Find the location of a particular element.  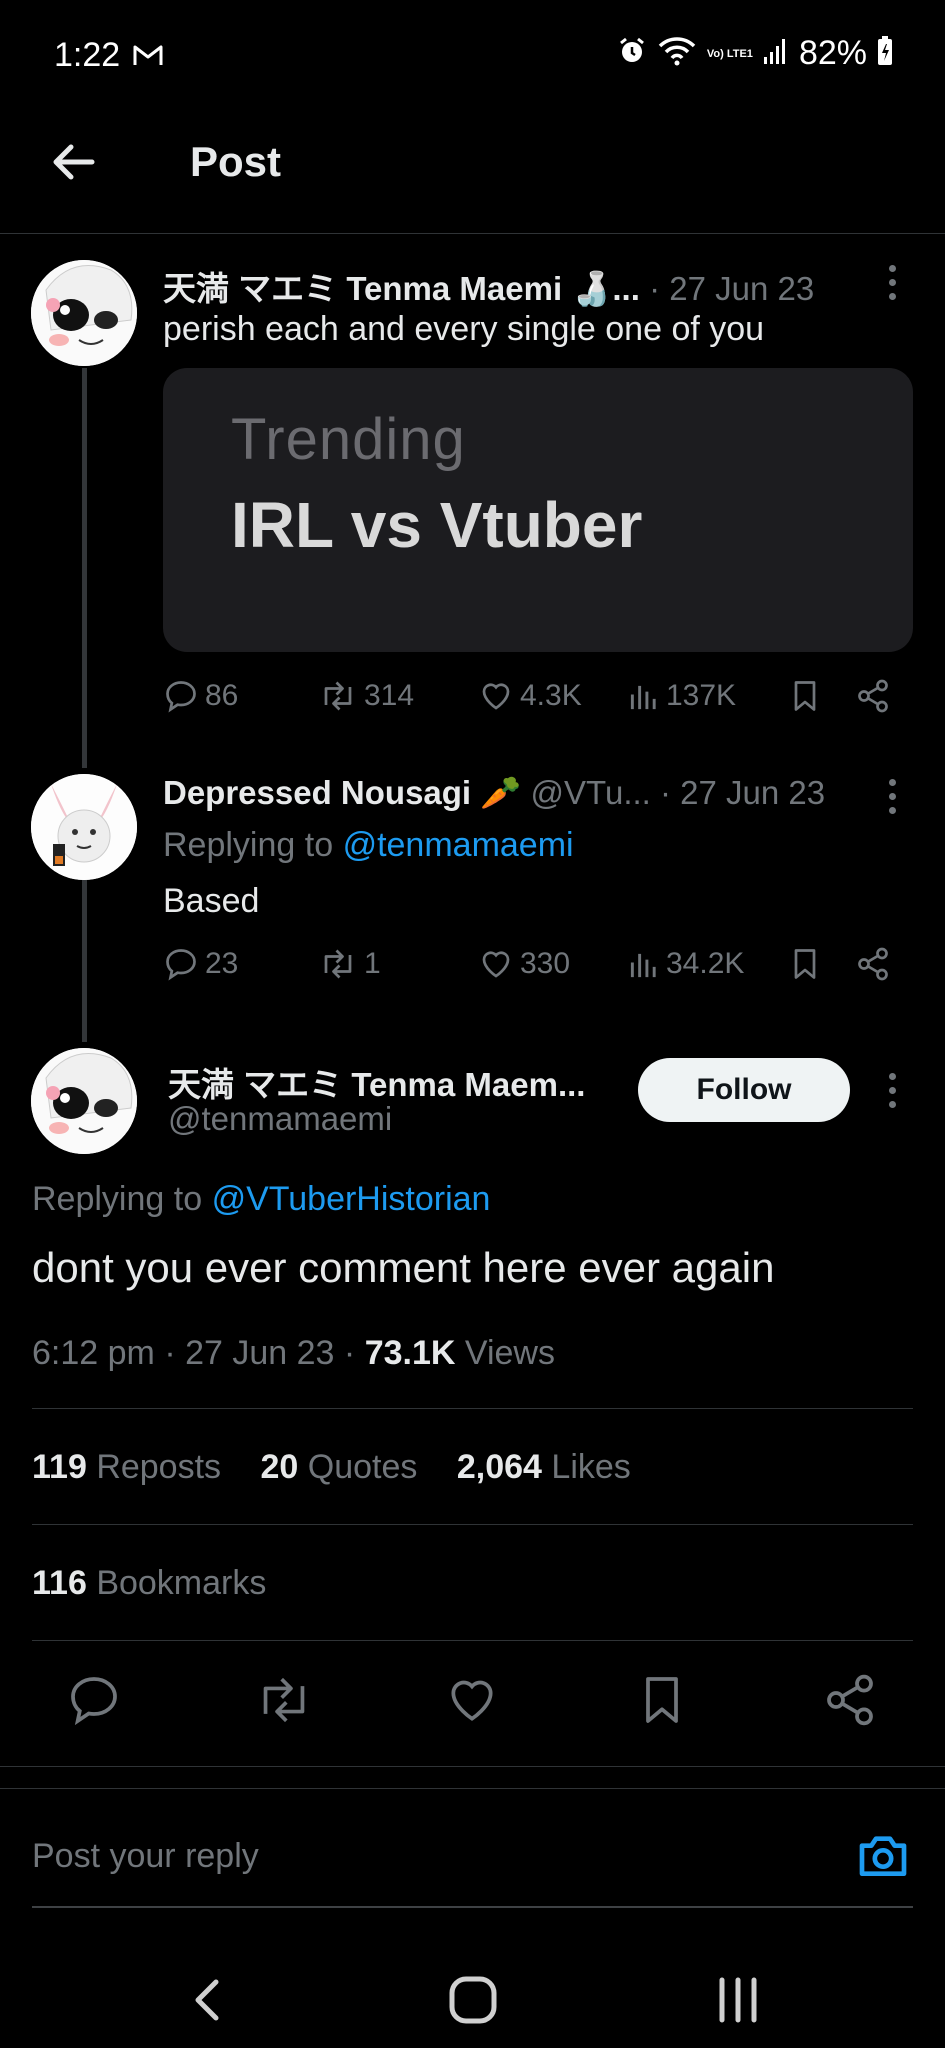

tweet-actions: 86 314 4.3K 137K is located at coordinates (533, 703).